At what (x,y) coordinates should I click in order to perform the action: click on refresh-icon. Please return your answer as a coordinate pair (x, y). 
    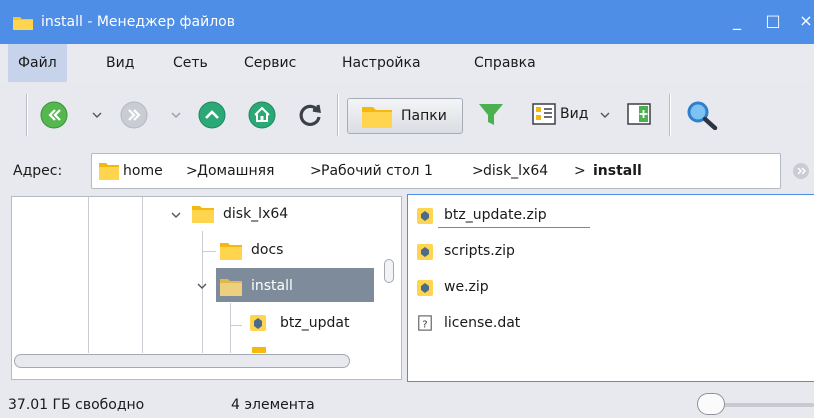
    Looking at the image, I should click on (310, 115).